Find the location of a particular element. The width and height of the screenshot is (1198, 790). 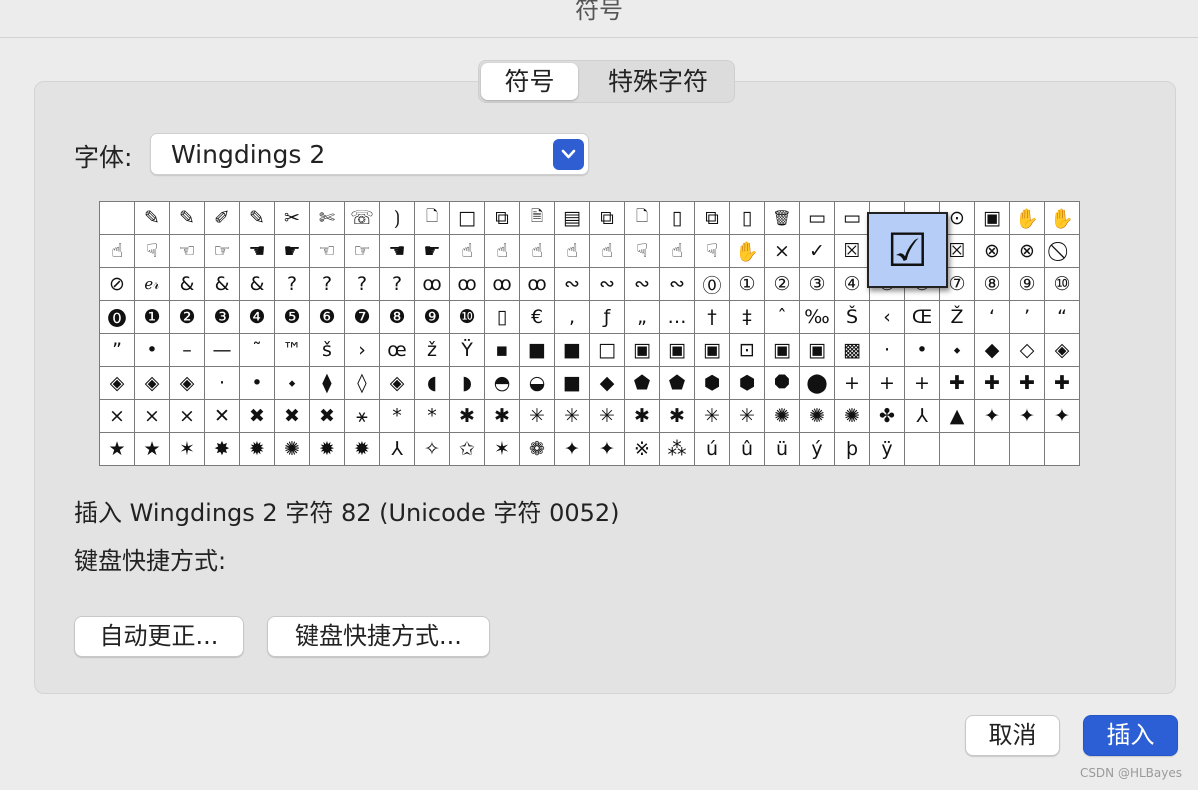

symbol-cell: û is located at coordinates (747, 449).